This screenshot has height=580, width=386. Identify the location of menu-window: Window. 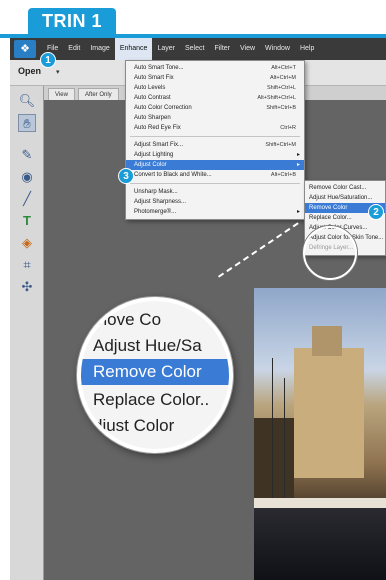
(277, 49).